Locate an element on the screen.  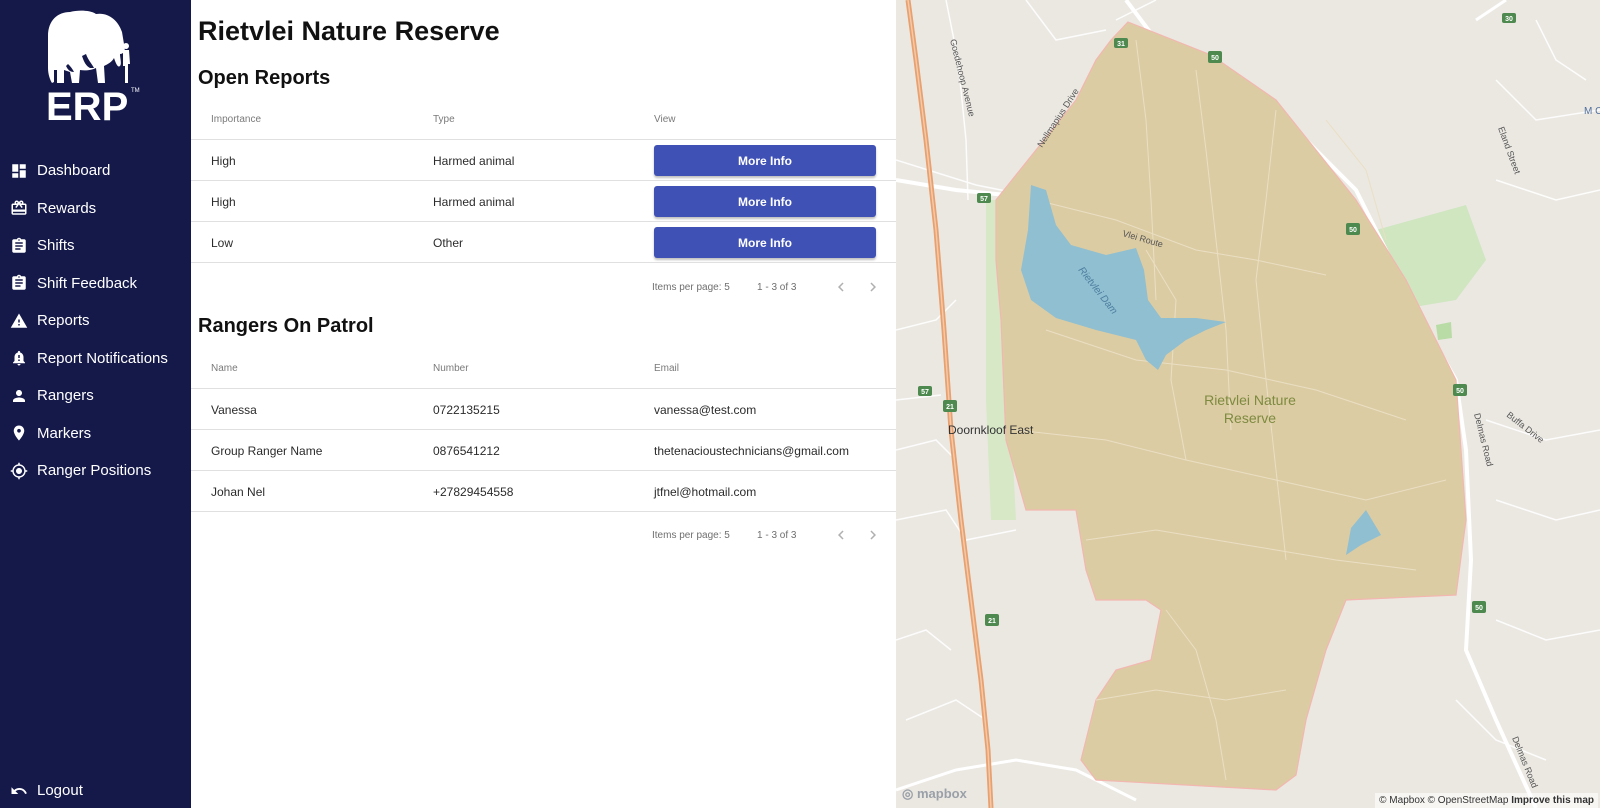
gift-icon is located at coordinates (19, 208).